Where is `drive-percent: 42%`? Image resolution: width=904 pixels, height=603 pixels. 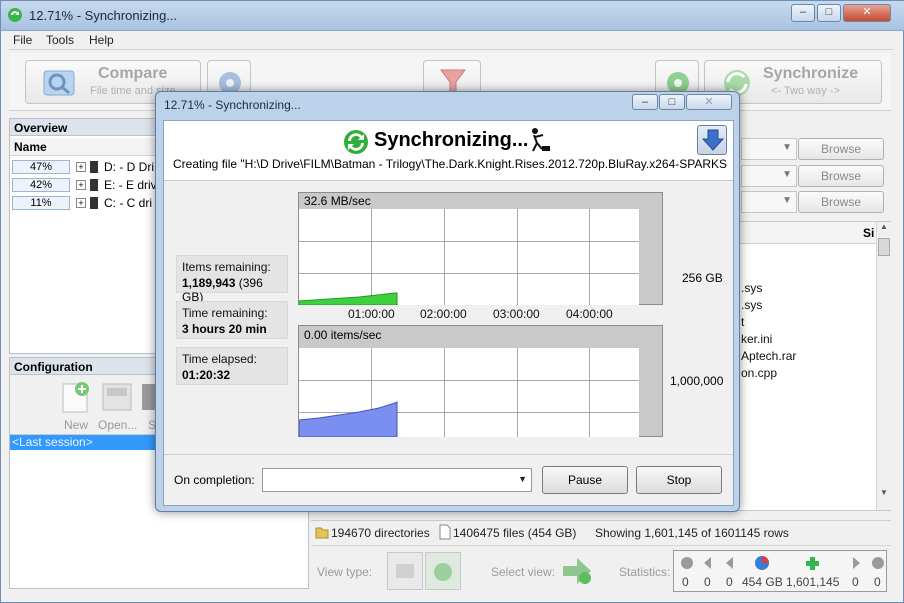 drive-percent: 42% is located at coordinates (41, 185).